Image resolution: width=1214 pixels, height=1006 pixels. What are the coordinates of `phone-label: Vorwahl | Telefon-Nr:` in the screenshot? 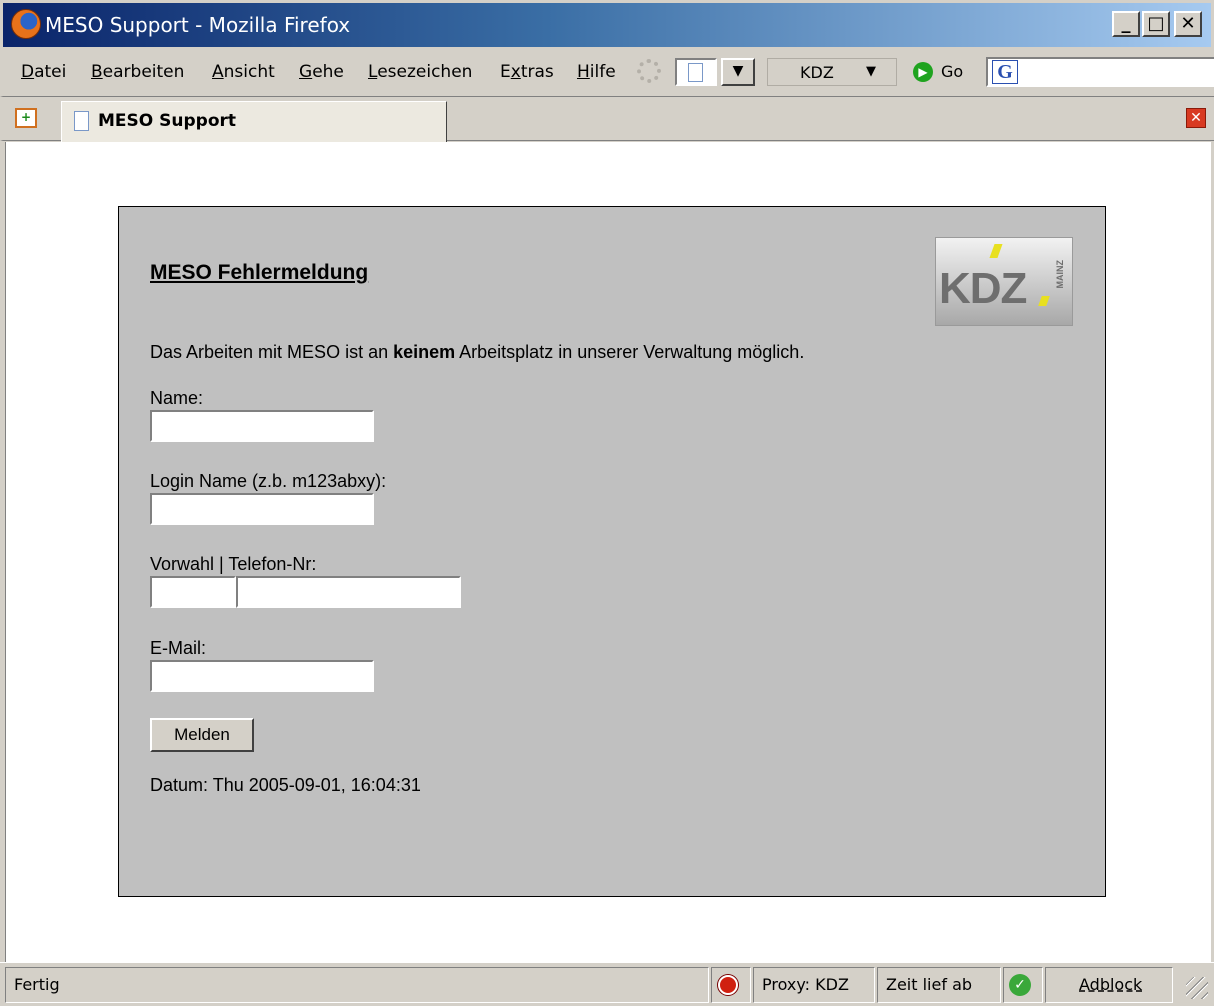 It's located at (233, 564).